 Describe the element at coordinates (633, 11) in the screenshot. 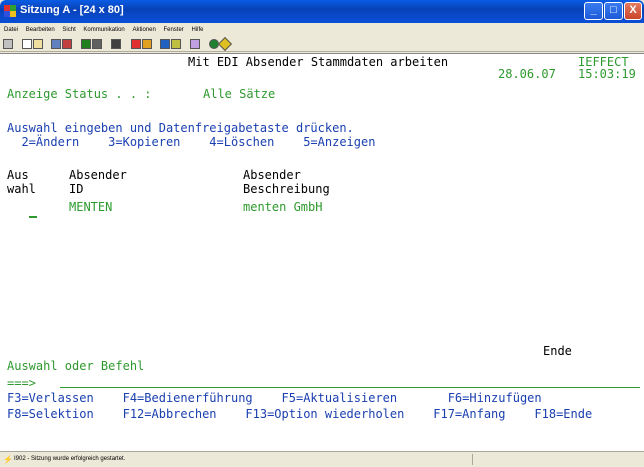

I see `close-button: X` at that location.